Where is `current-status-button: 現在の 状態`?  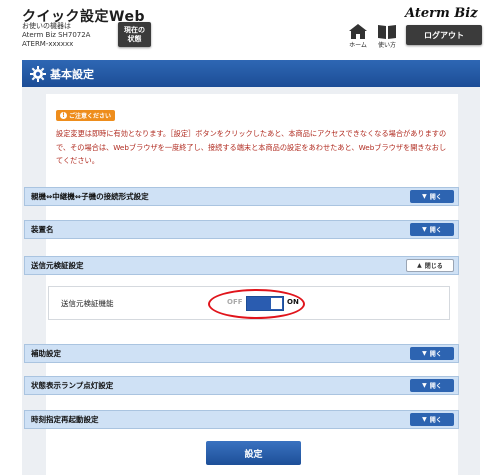 current-status-button: 現在の 状態 is located at coordinates (134, 34).